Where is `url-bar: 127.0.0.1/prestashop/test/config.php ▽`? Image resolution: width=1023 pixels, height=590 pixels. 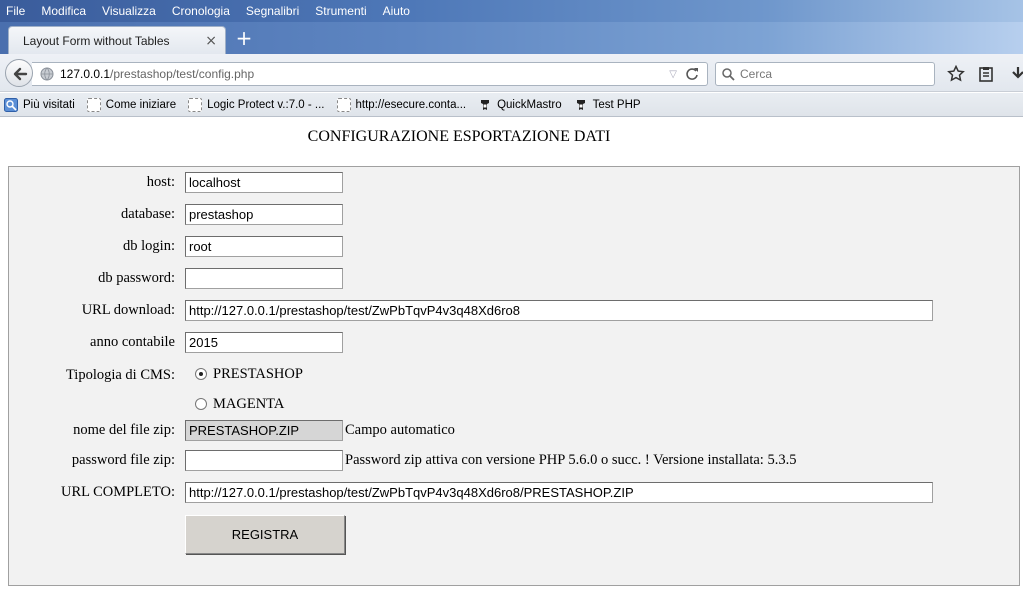
url-bar: 127.0.0.1/prestashop/test/config.php ▽ is located at coordinates (370, 74).